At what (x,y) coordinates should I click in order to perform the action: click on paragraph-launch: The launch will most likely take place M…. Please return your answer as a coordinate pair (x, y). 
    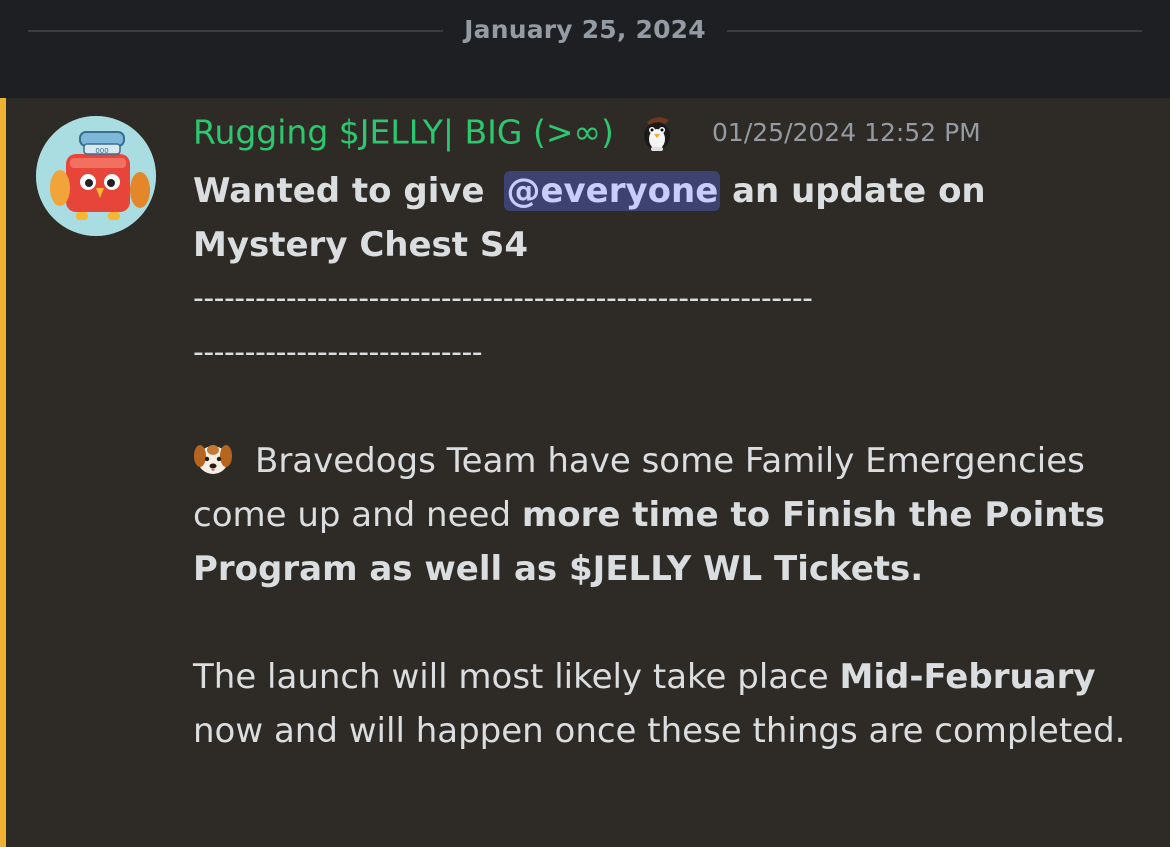
    Looking at the image, I should click on (660, 704).